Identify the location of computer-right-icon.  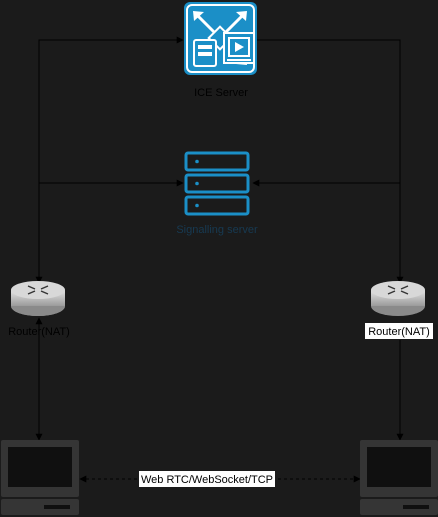
(399, 477).